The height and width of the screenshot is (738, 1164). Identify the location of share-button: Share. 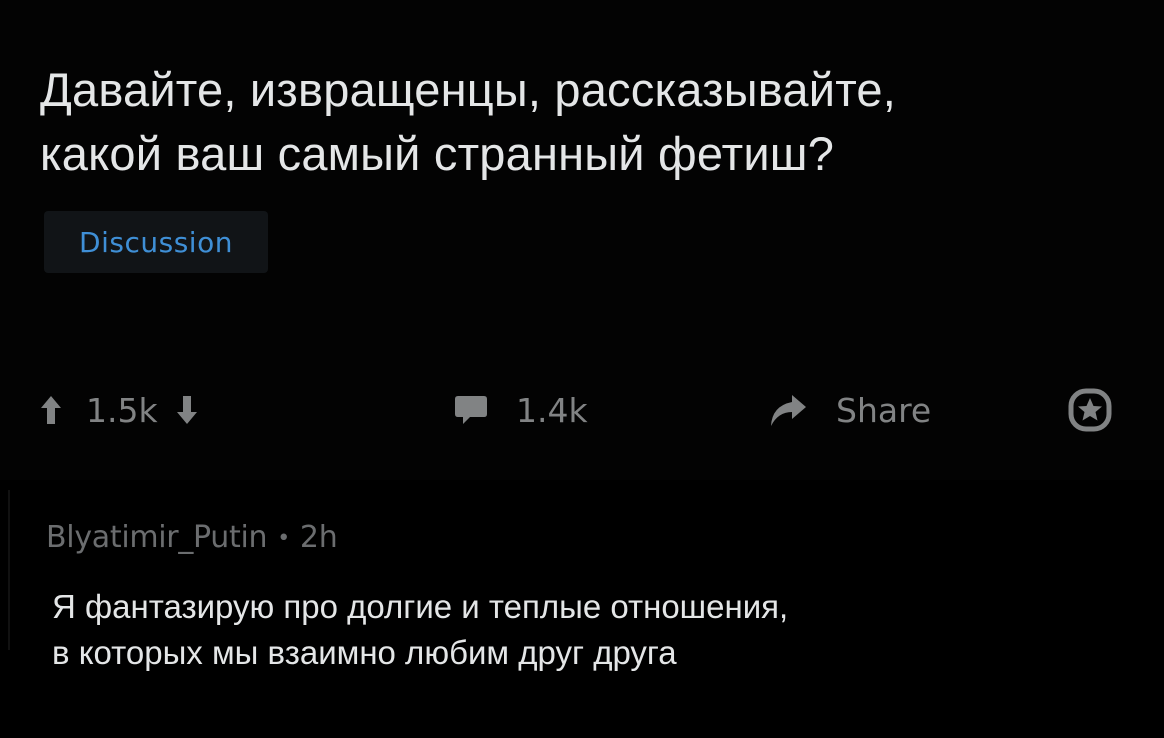
(849, 410).